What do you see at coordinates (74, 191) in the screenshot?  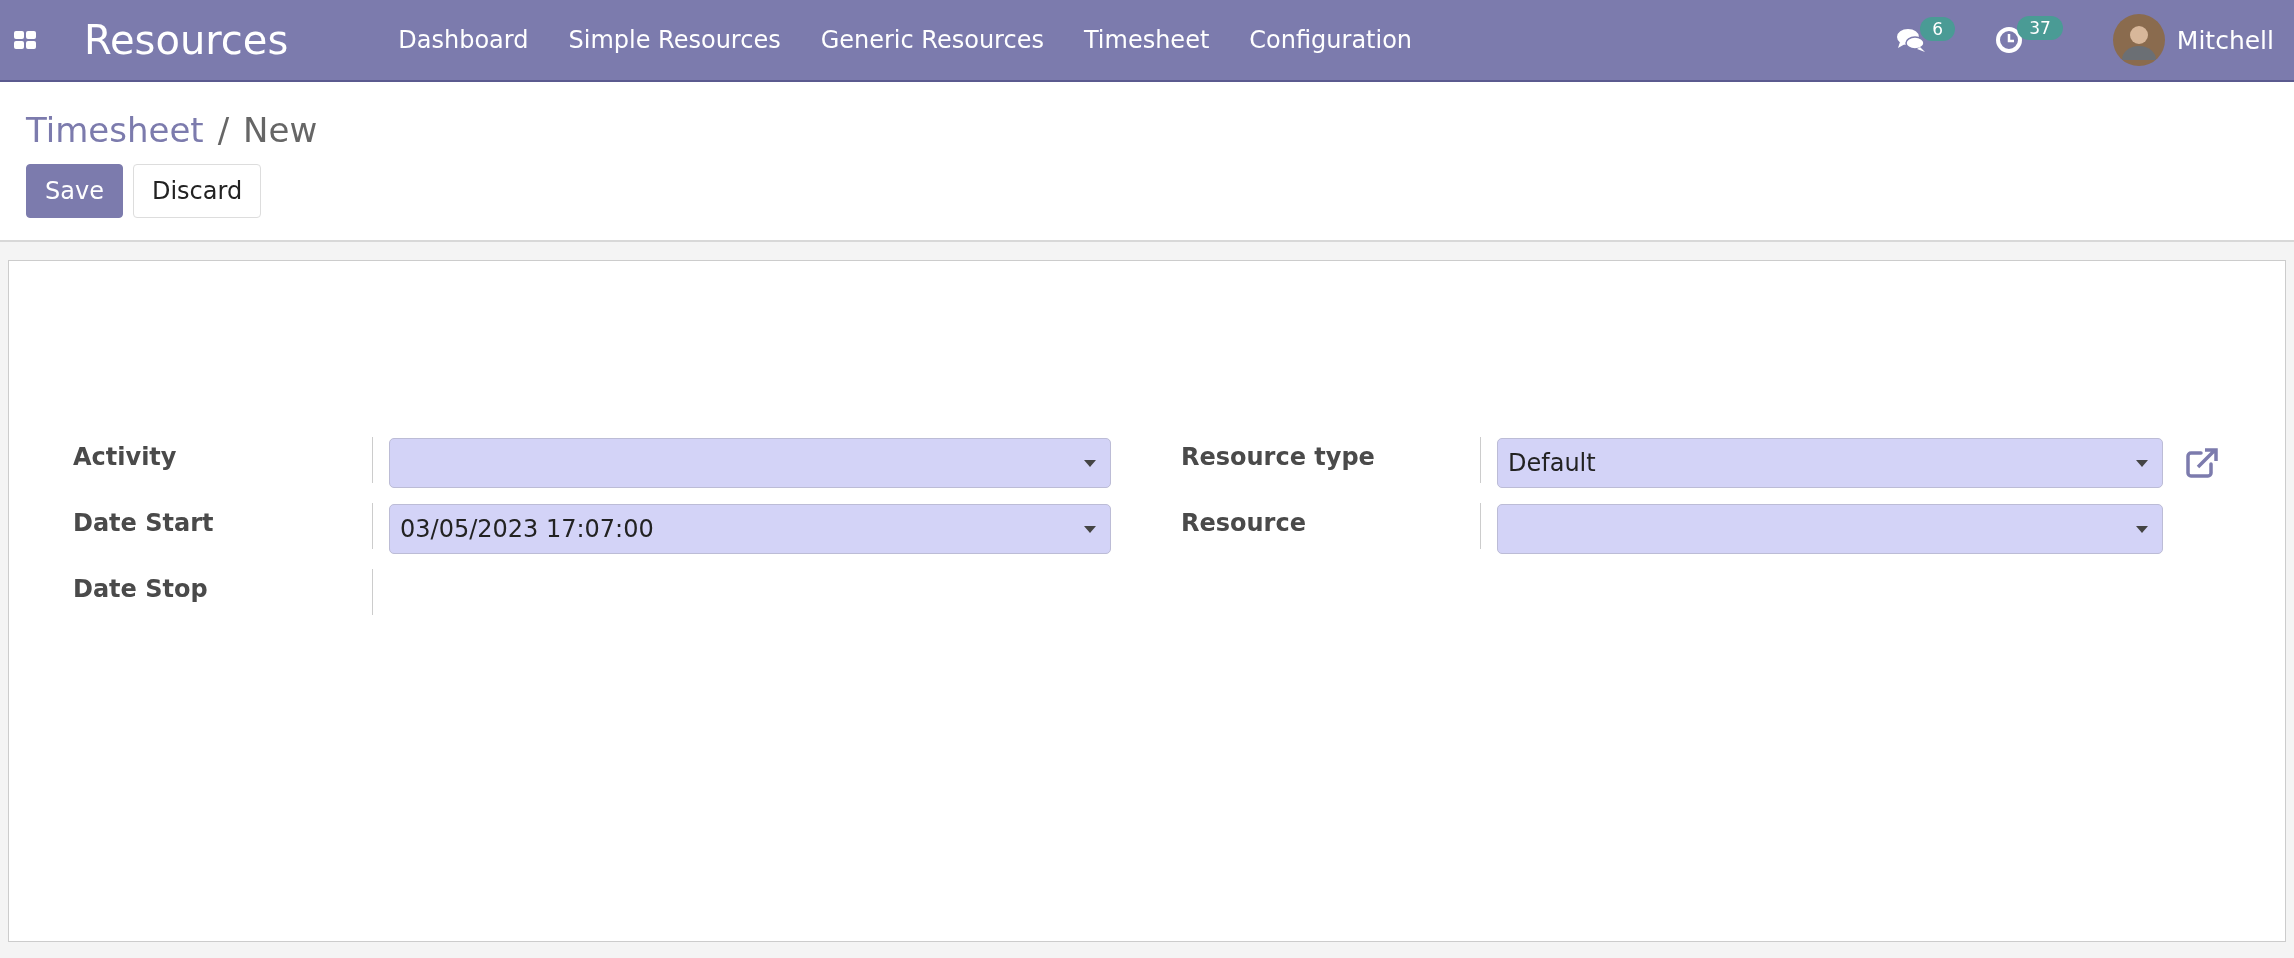 I see `save-button: Save` at bounding box center [74, 191].